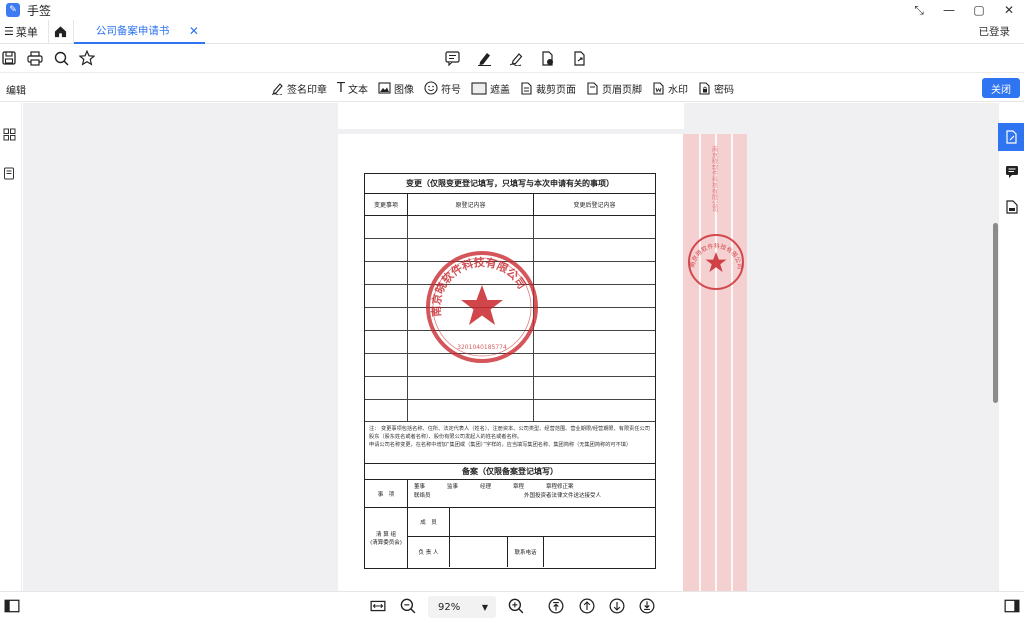 The width and height of the screenshot is (1024, 620). Describe the element at coordinates (677, 90) in the screenshot. I see `tool-label: 水印` at that location.